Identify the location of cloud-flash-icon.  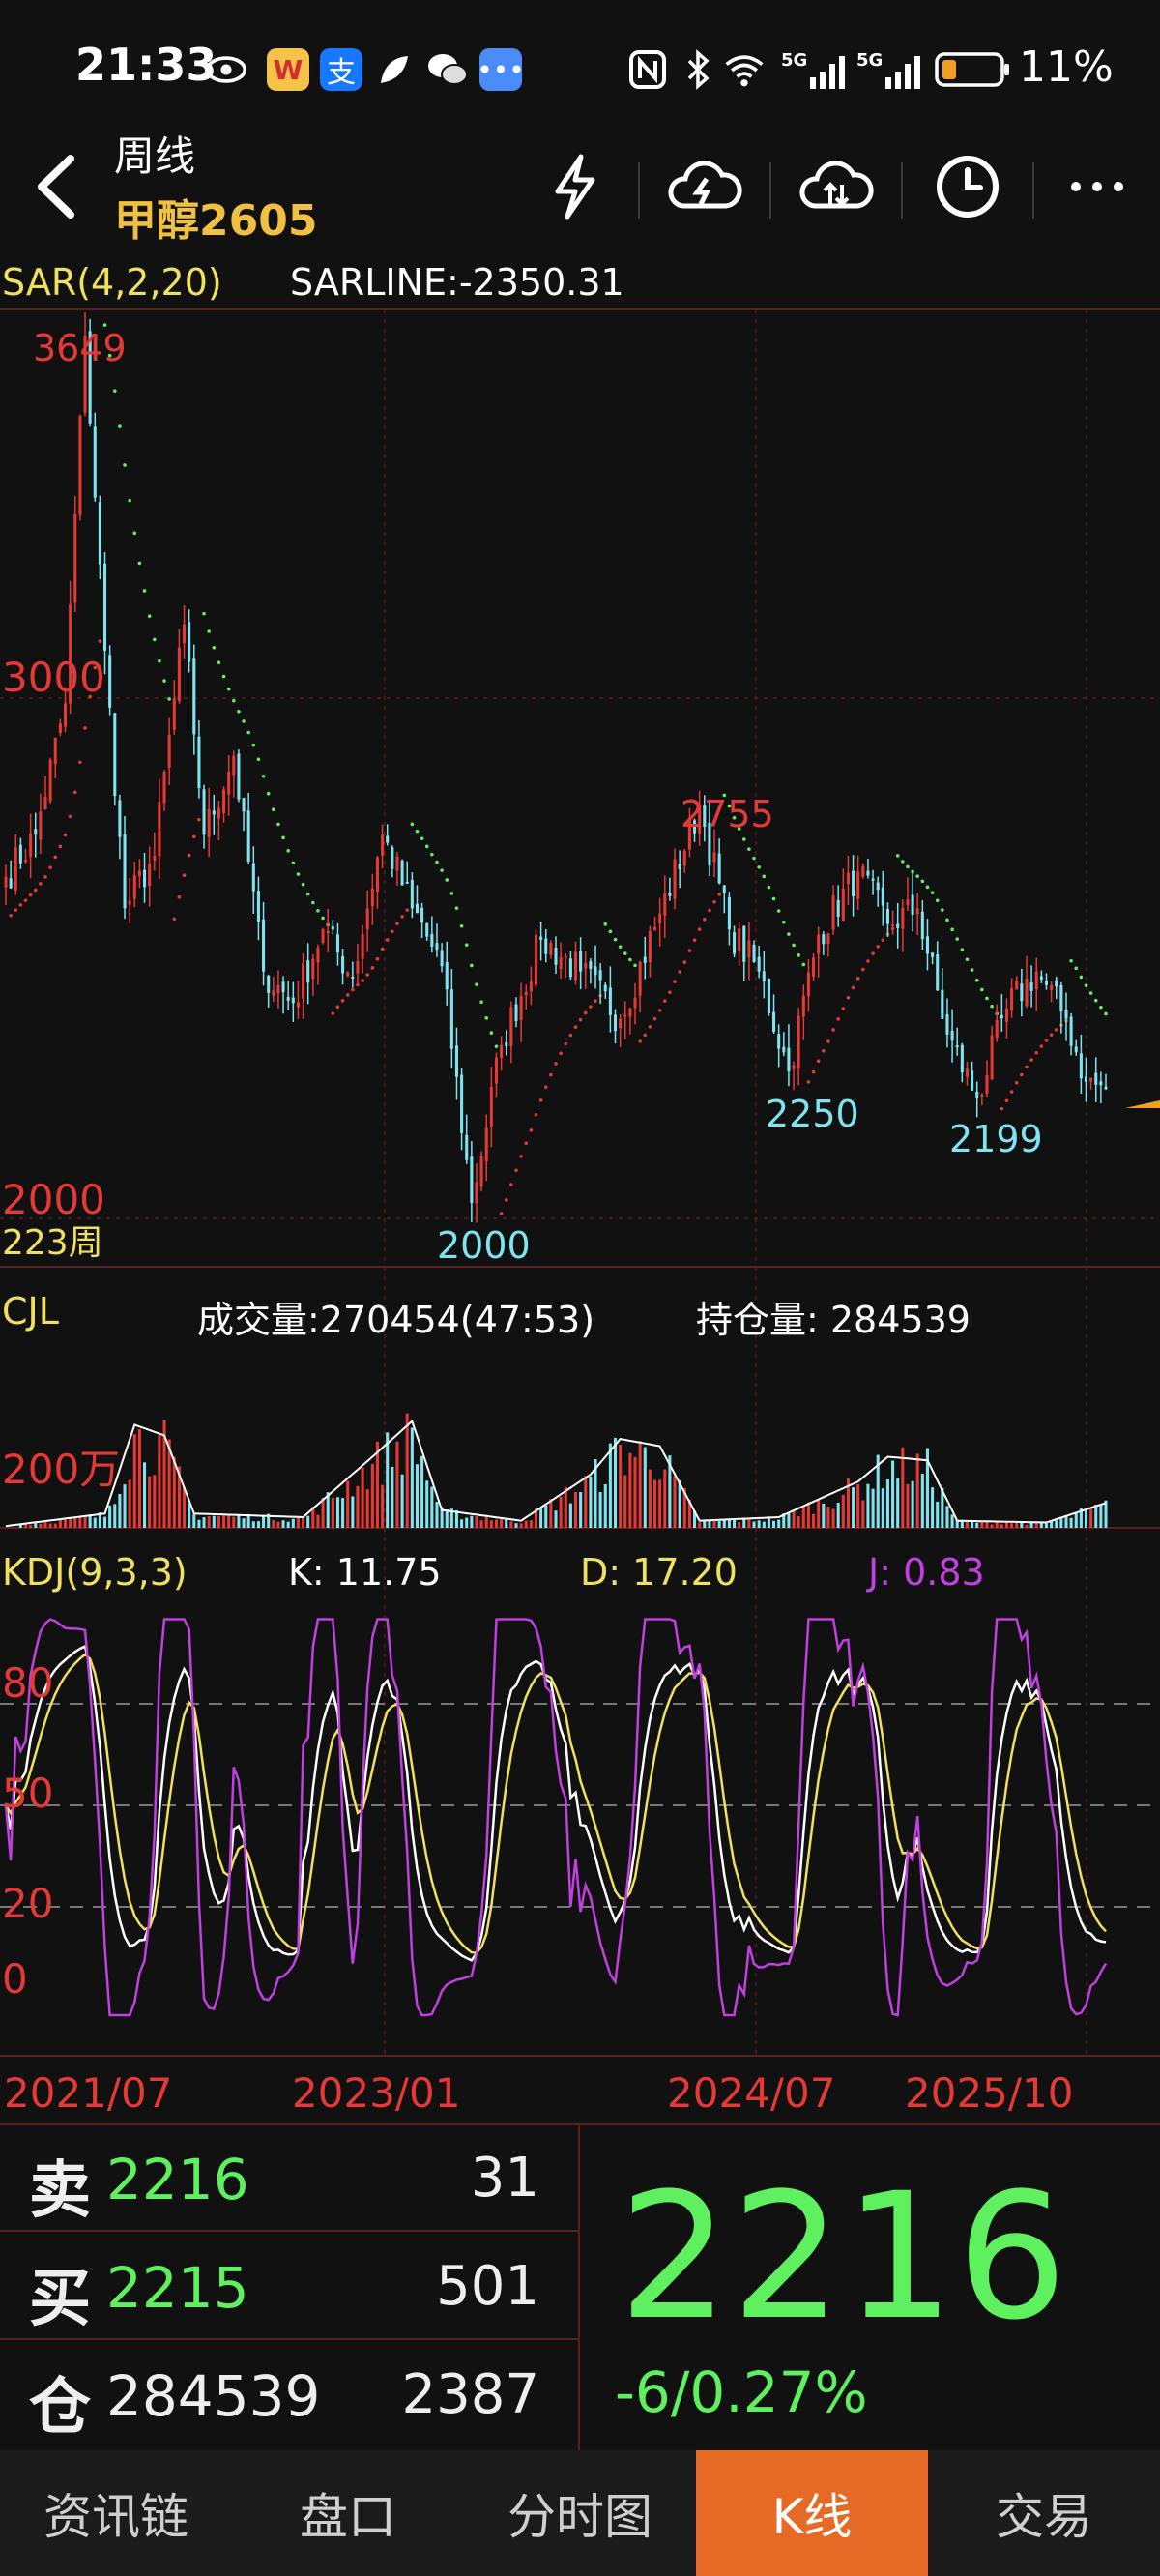
(705, 186).